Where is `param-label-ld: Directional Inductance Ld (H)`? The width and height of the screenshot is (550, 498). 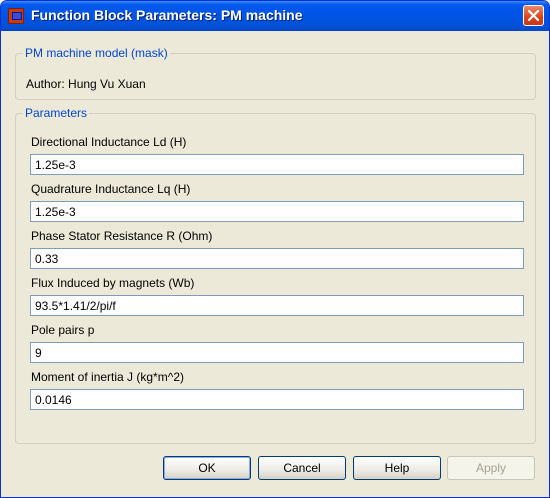
param-label-ld: Directional Inductance Ld (H) is located at coordinates (109, 142).